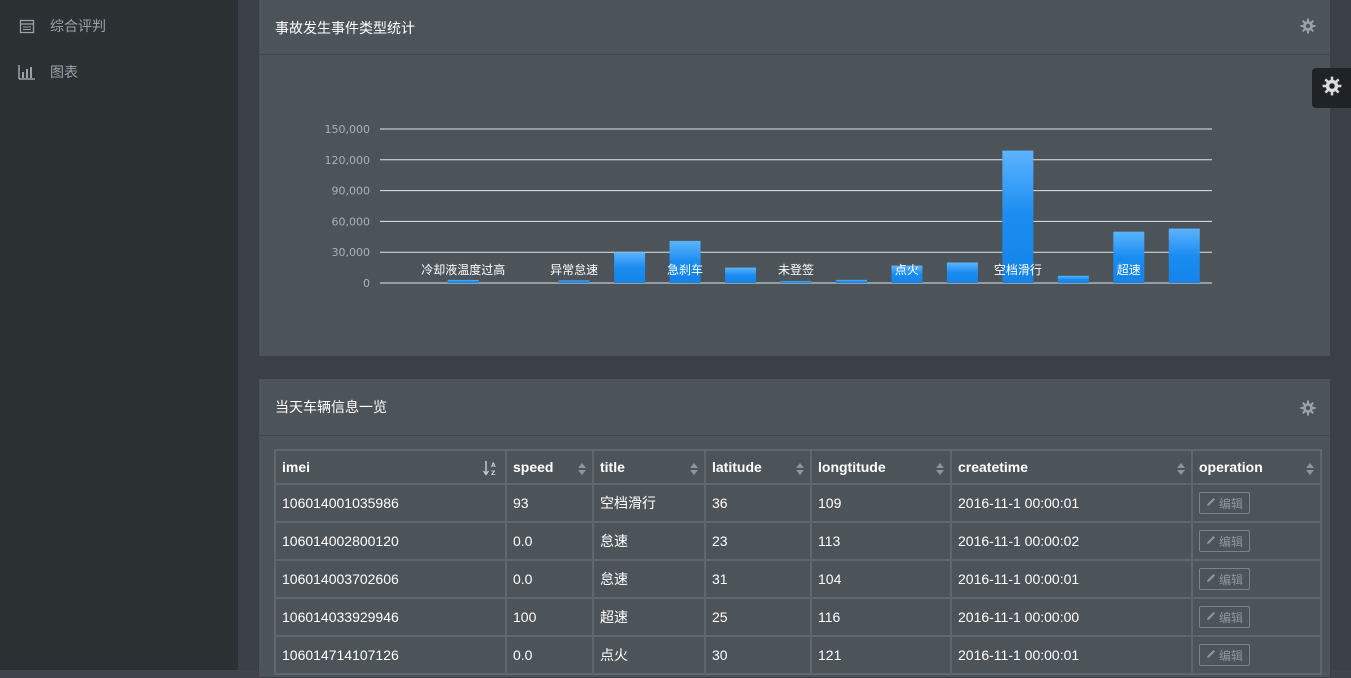 Image resolution: width=1351 pixels, height=678 pixels. I want to click on category-label: 急刹车, so click(685, 269).